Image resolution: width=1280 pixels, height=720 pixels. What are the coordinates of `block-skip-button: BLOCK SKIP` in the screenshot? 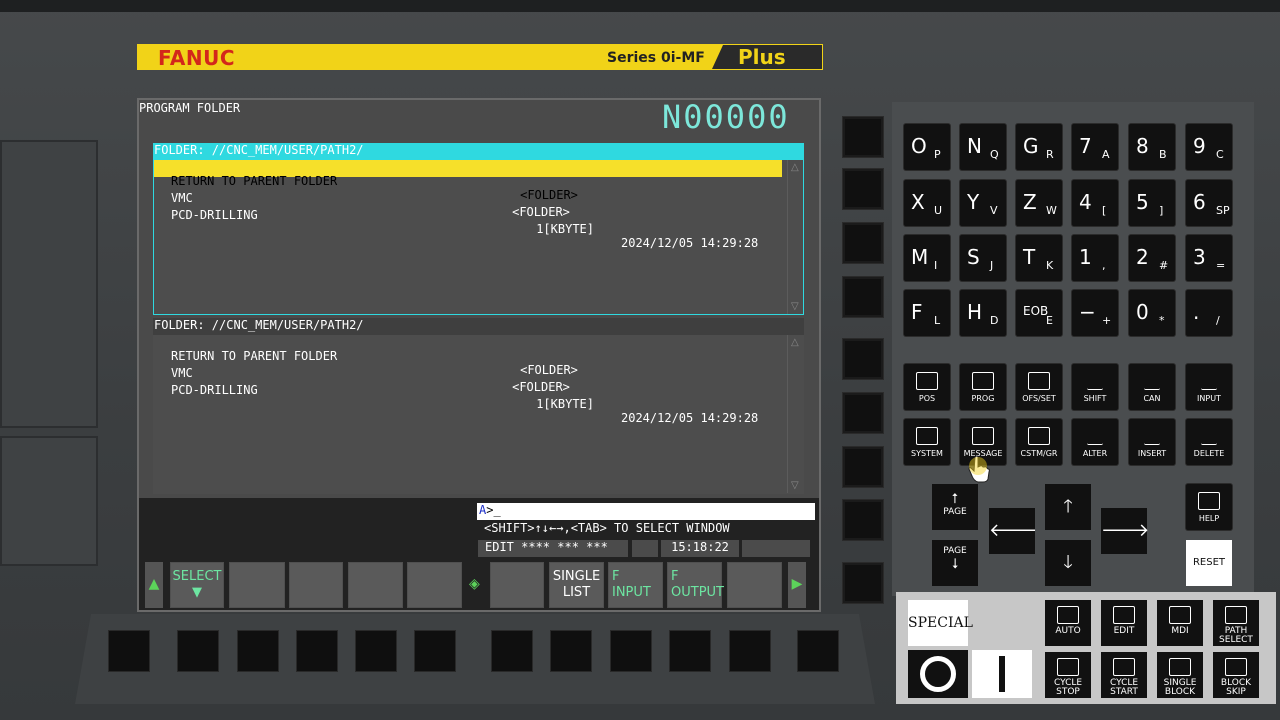 It's located at (1236, 675).